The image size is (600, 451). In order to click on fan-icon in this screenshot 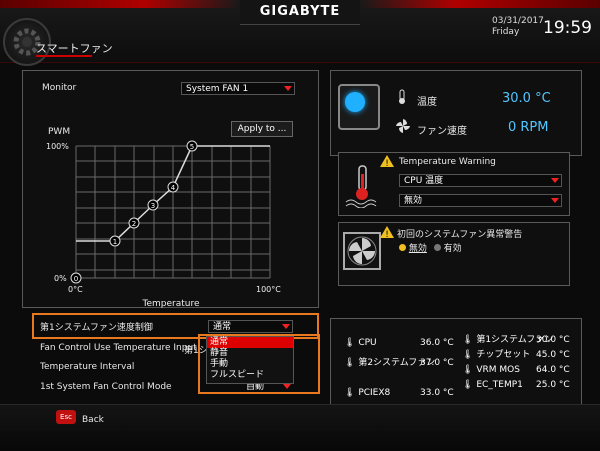, I will do `click(403, 126)`.